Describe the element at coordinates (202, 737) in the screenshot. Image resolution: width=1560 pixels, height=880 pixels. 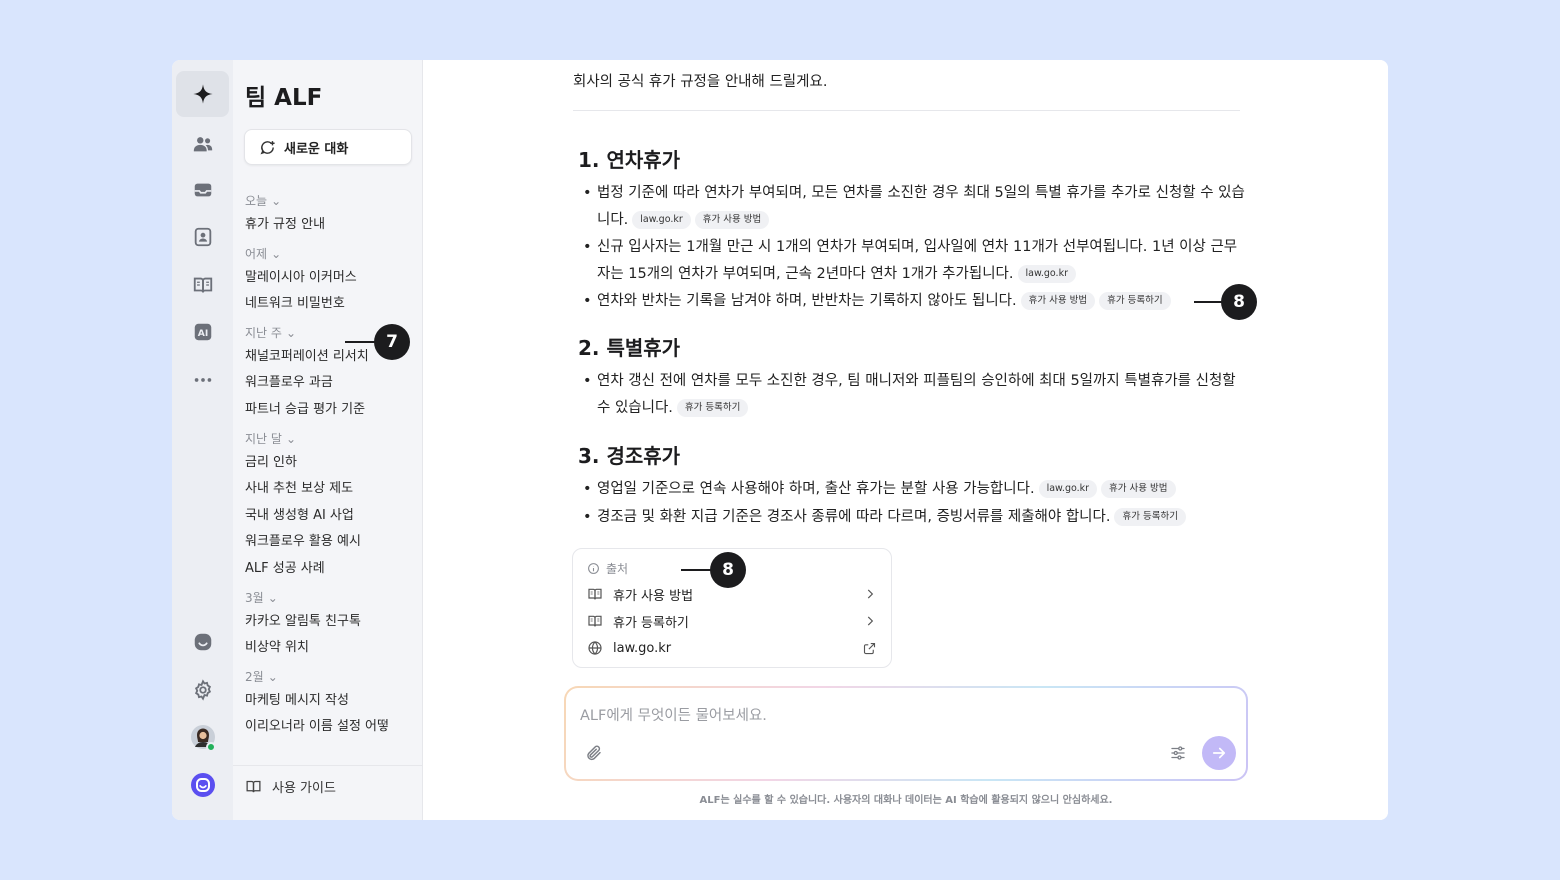
I see `avatar` at that location.